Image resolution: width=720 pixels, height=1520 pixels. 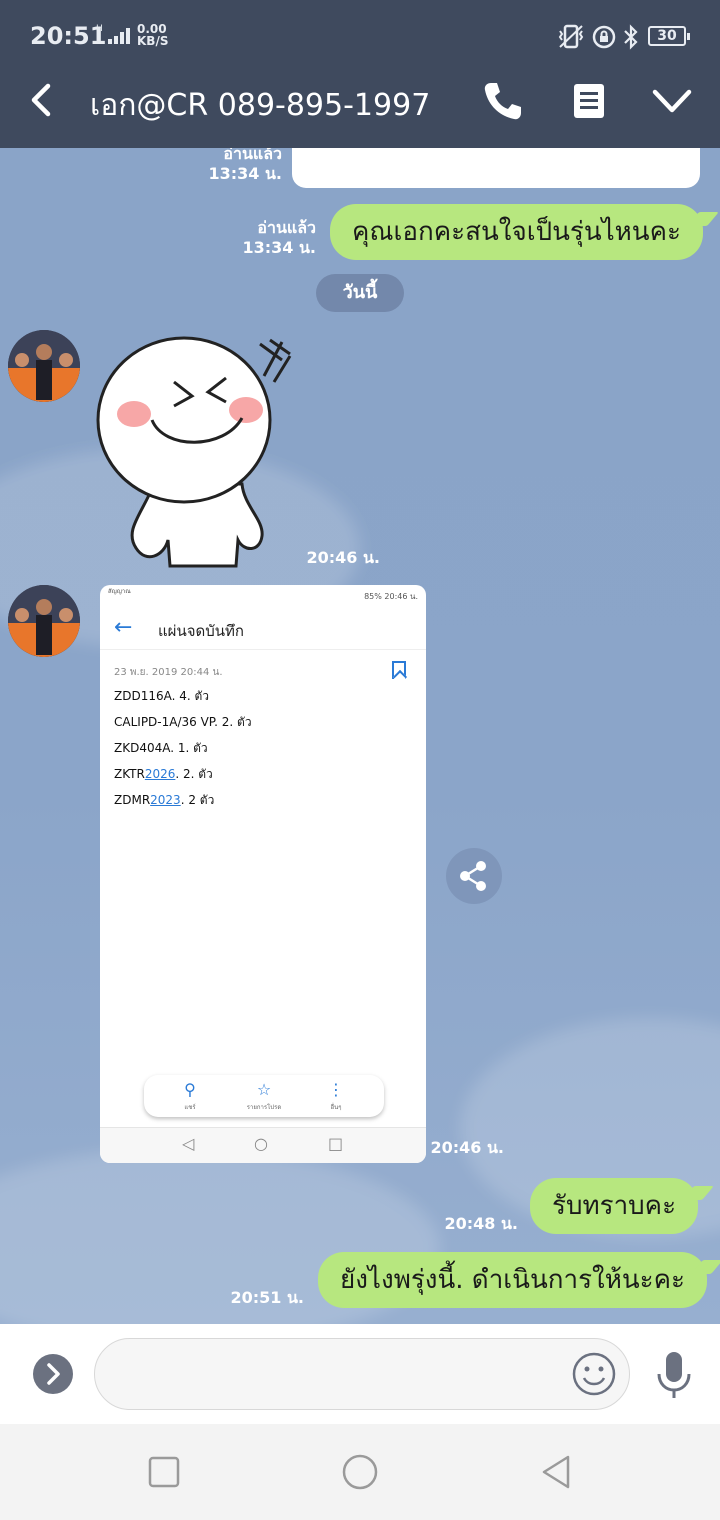 I want to click on toolbar-label: อื่นๆ, so click(x=336, y=1107).